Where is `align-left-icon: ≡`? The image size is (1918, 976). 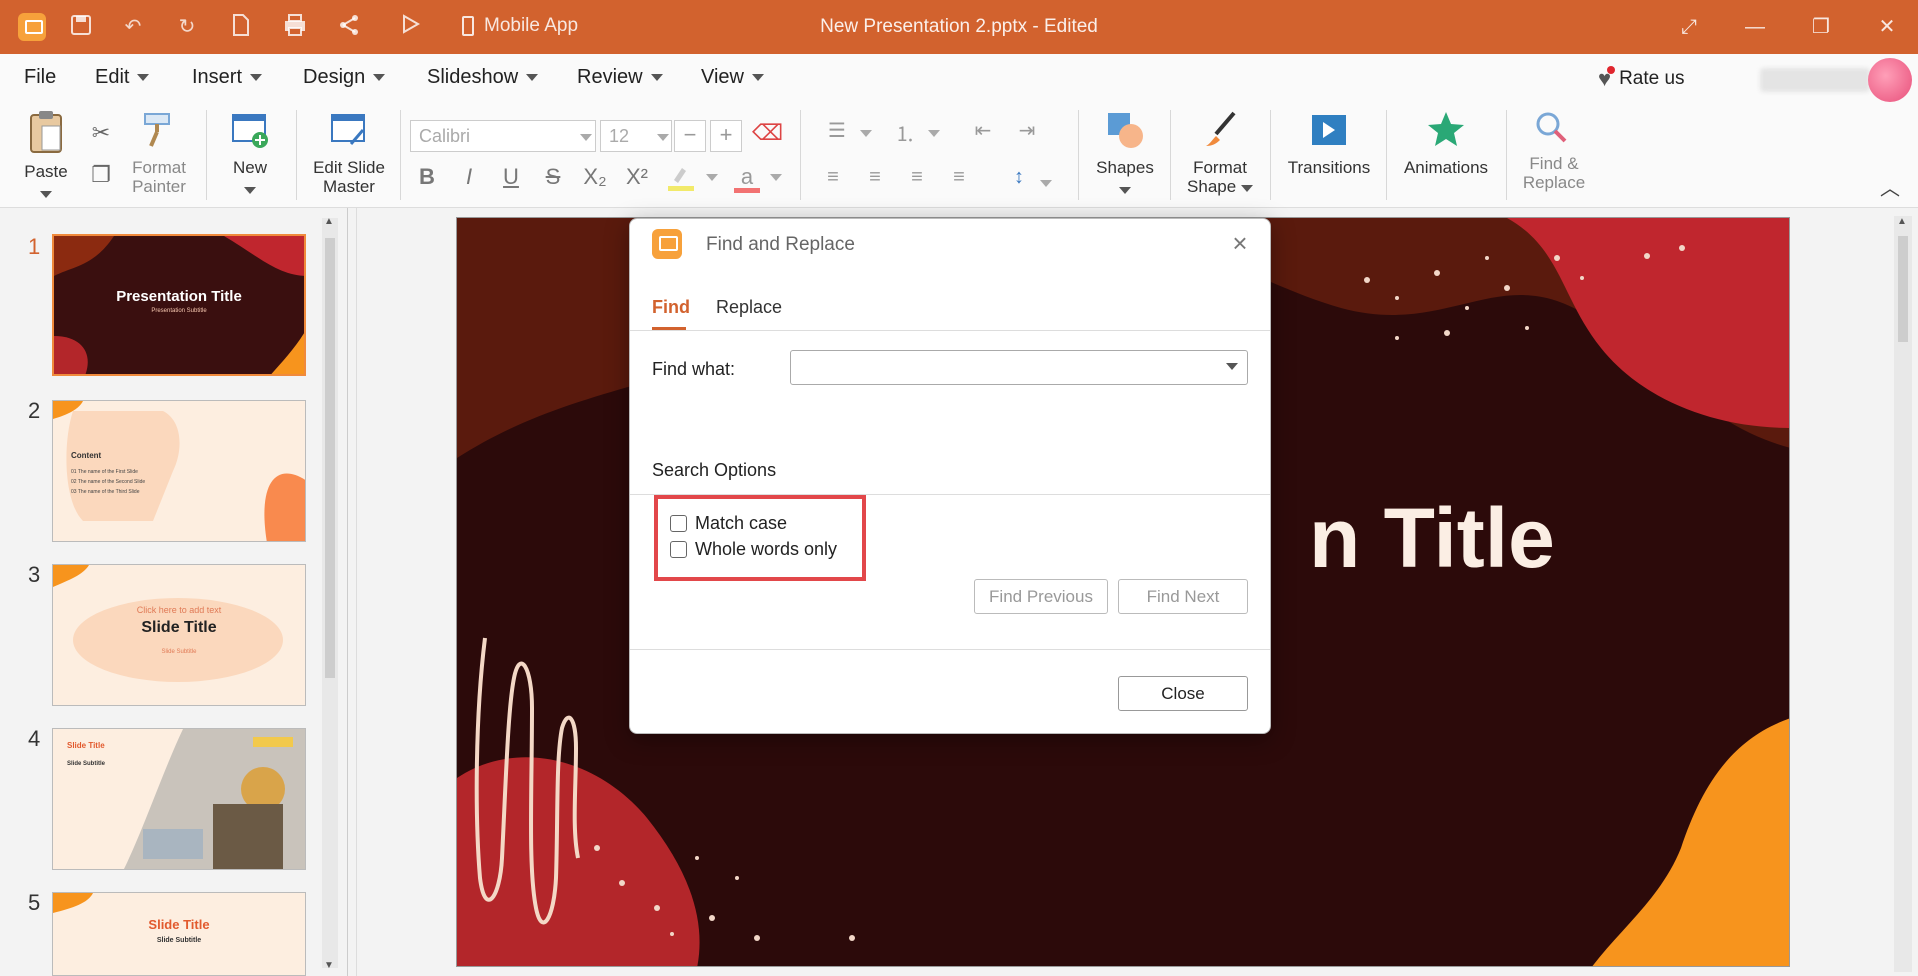
align-left-icon: ≡ is located at coordinates (833, 177).